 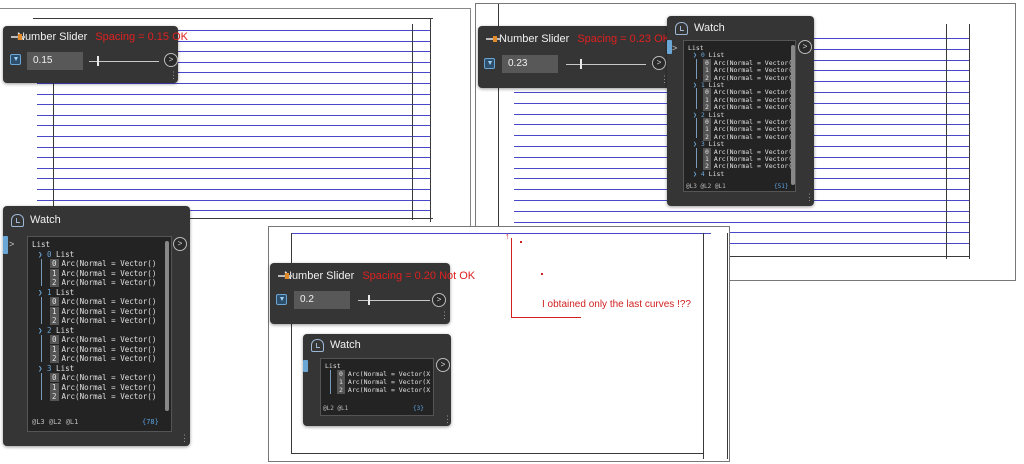 I want to click on number-slider-icon, so click(x=493, y=39).